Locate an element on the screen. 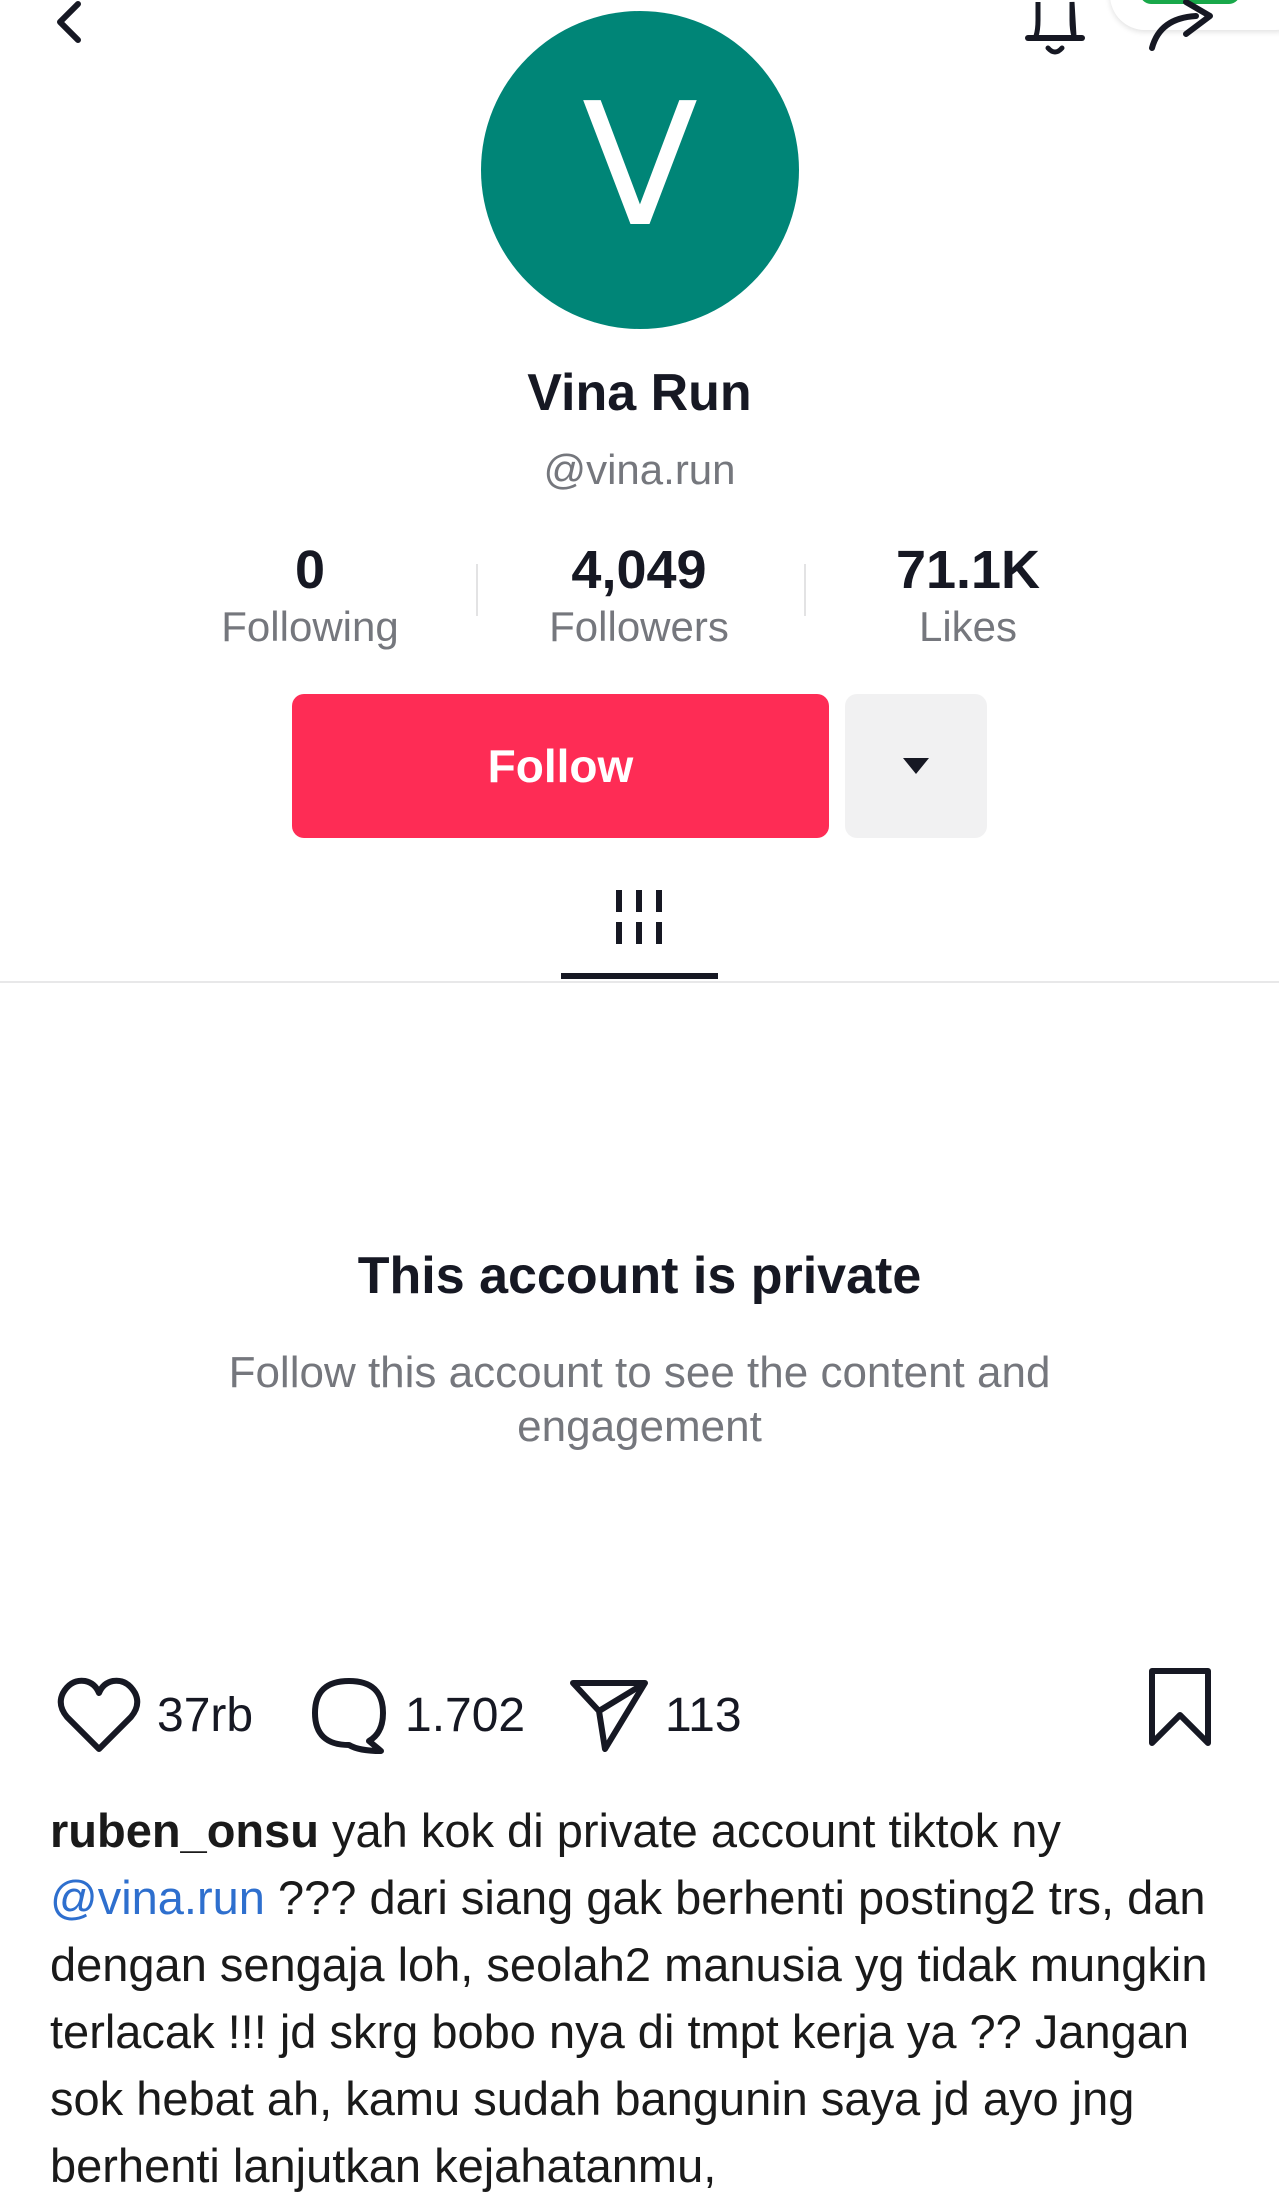 The height and width of the screenshot is (2205, 1279). follow-button: Follow is located at coordinates (560, 766).